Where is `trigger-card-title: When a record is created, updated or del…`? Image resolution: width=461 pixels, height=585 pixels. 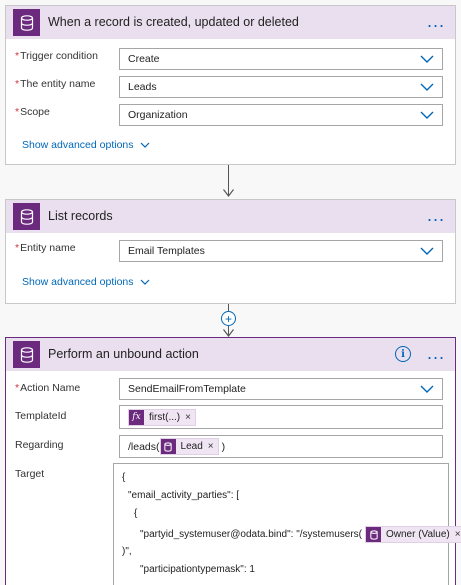
trigger-card-title: When a record is created, updated or del… is located at coordinates (173, 22).